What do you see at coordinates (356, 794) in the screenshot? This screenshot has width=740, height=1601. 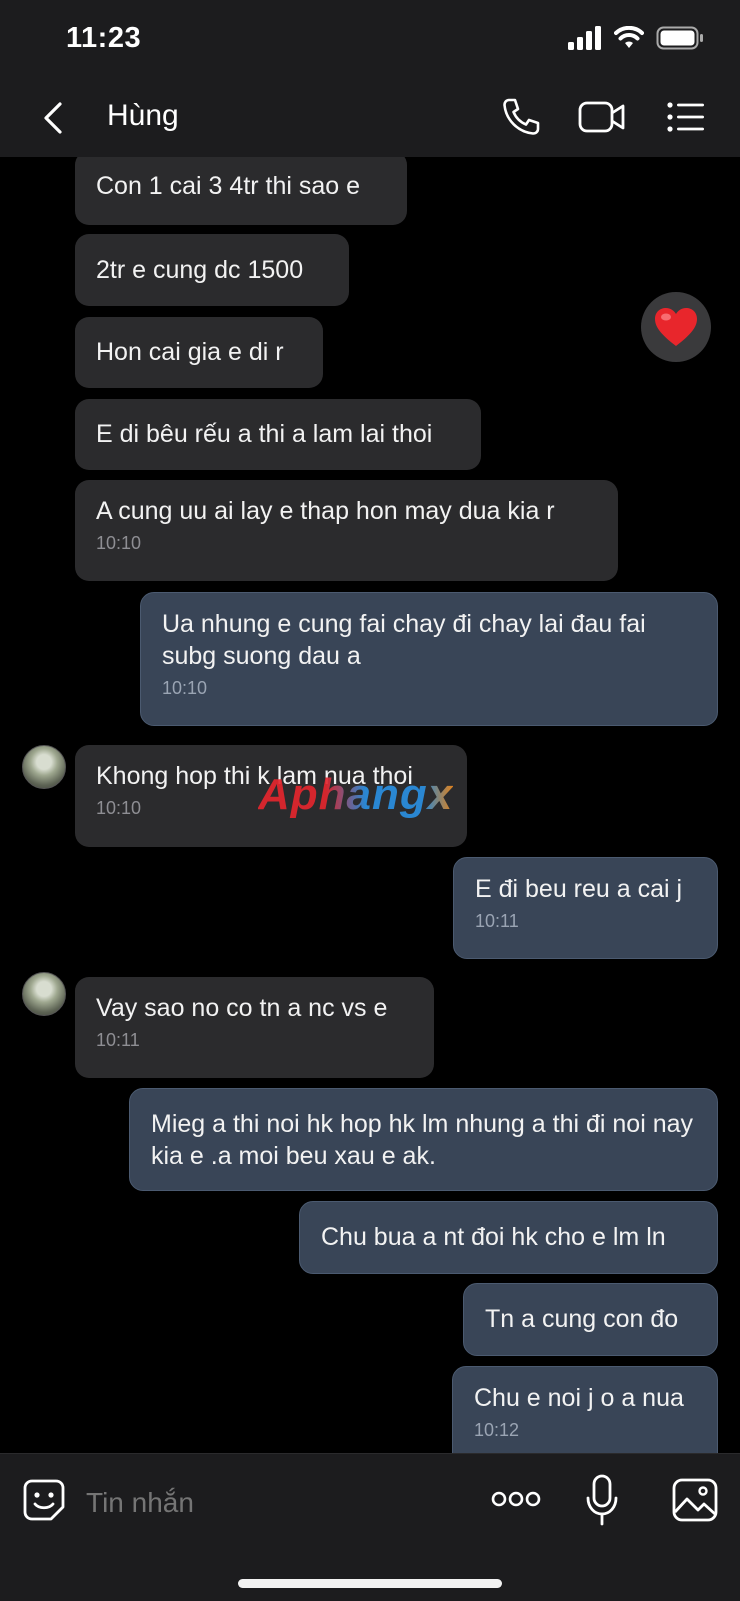 I see `watermark-logo: Aphangx` at bounding box center [356, 794].